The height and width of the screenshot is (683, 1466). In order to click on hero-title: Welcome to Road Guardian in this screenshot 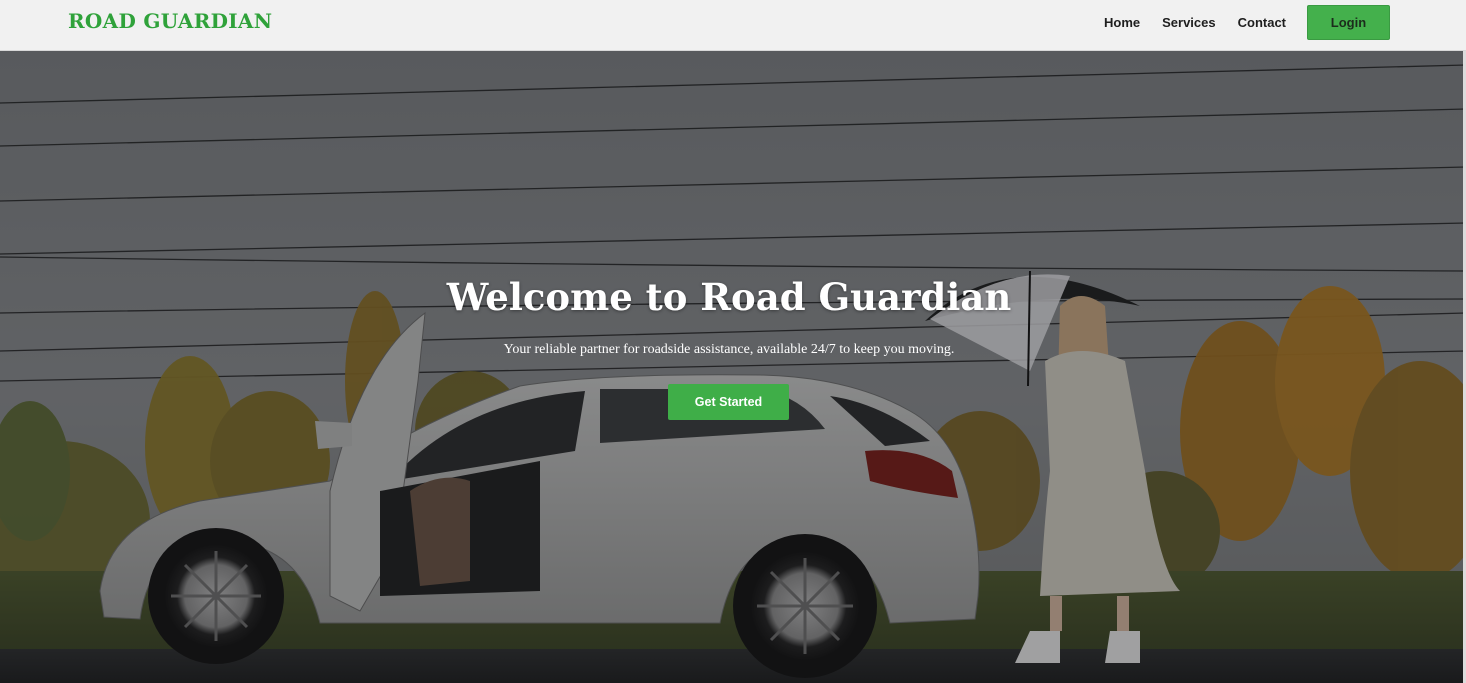, I will do `click(729, 297)`.